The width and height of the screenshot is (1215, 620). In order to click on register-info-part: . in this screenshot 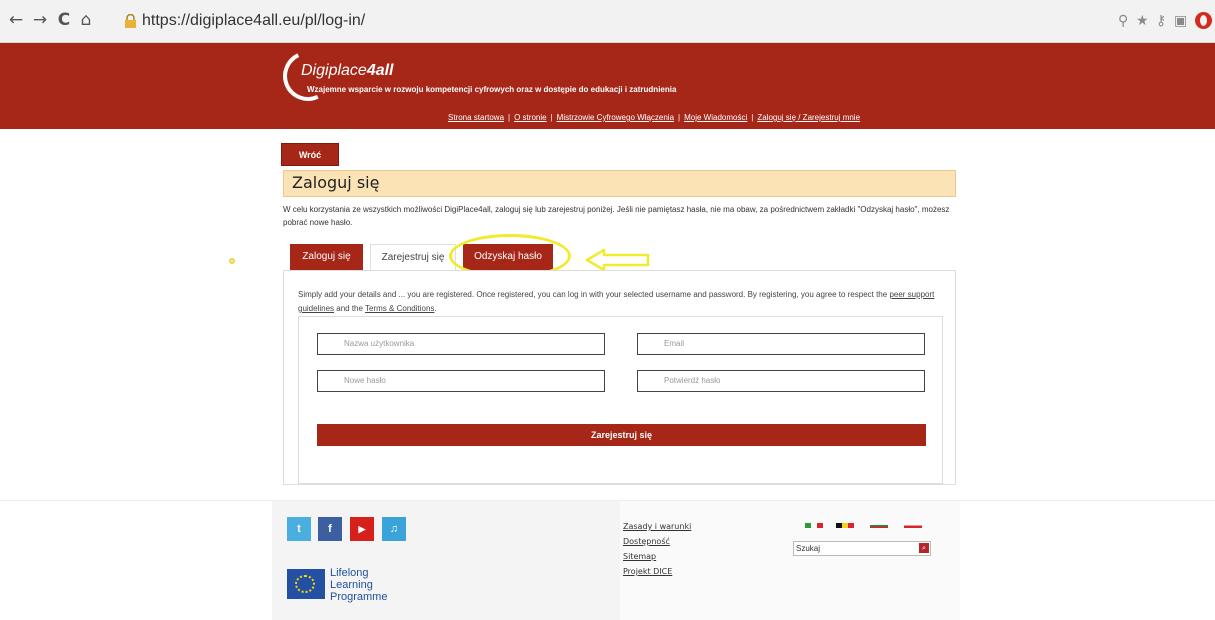, I will do `click(435, 308)`.